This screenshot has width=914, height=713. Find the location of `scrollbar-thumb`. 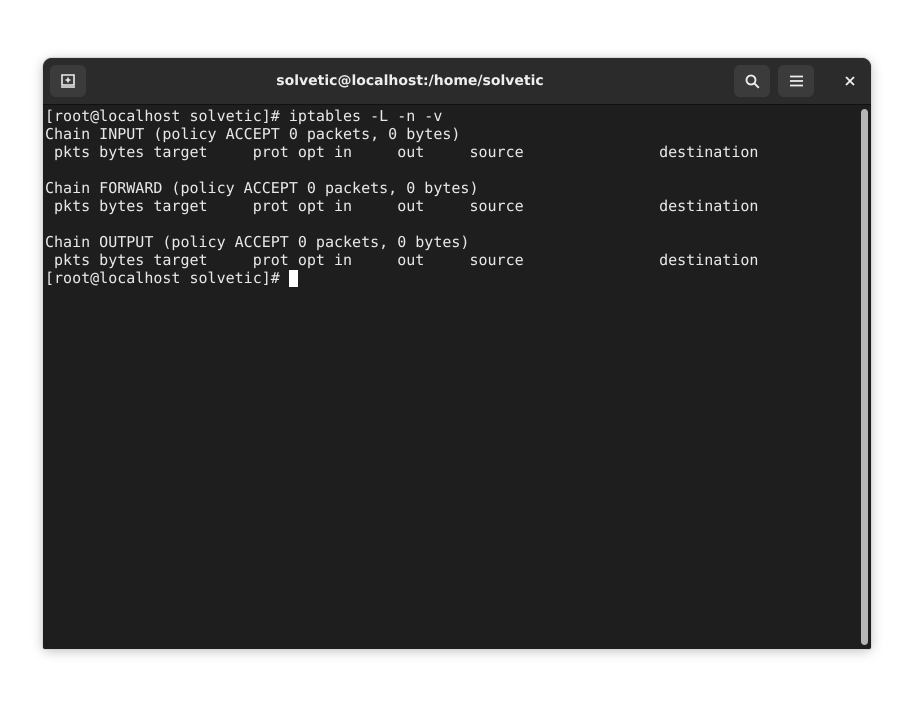

scrollbar-thumb is located at coordinates (864, 377).